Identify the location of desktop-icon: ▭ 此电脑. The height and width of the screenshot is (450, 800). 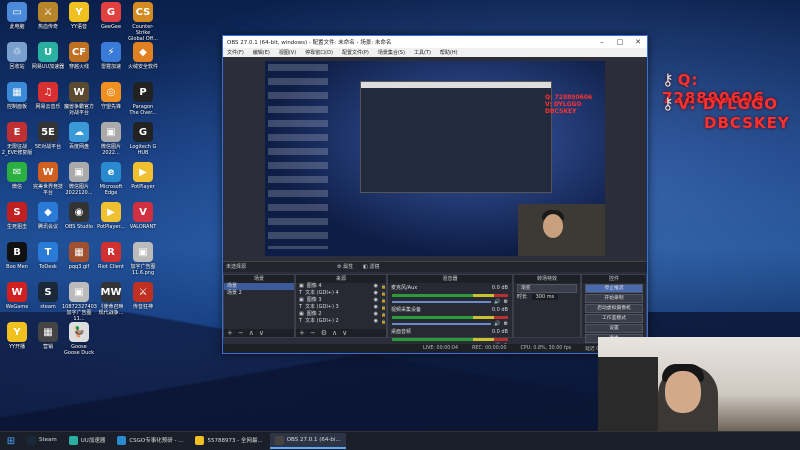
(17, 16).